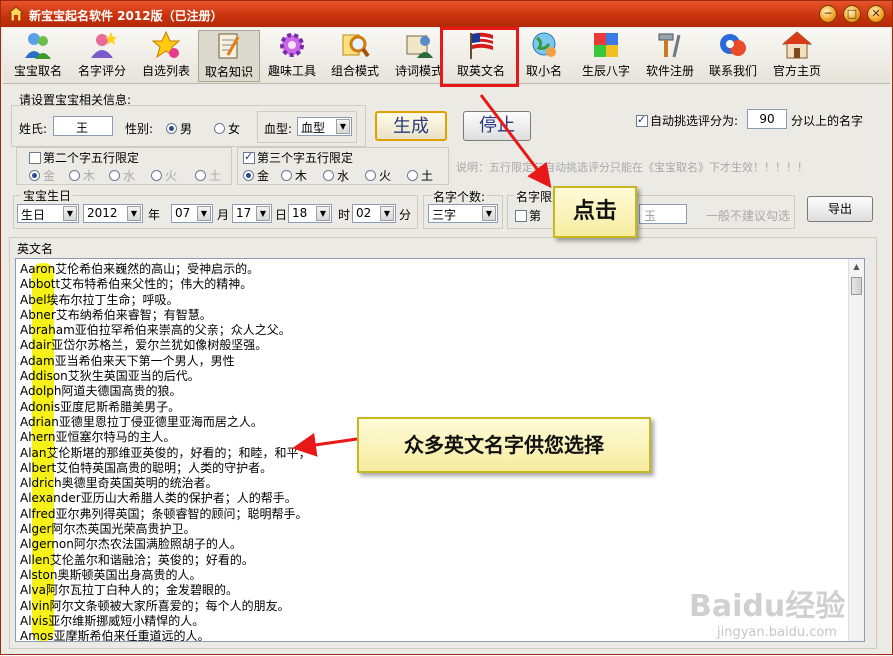 This screenshot has height=656, width=893. What do you see at coordinates (38, 46) in the screenshot?
I see `people-icon` at bounding box center [38, 46].